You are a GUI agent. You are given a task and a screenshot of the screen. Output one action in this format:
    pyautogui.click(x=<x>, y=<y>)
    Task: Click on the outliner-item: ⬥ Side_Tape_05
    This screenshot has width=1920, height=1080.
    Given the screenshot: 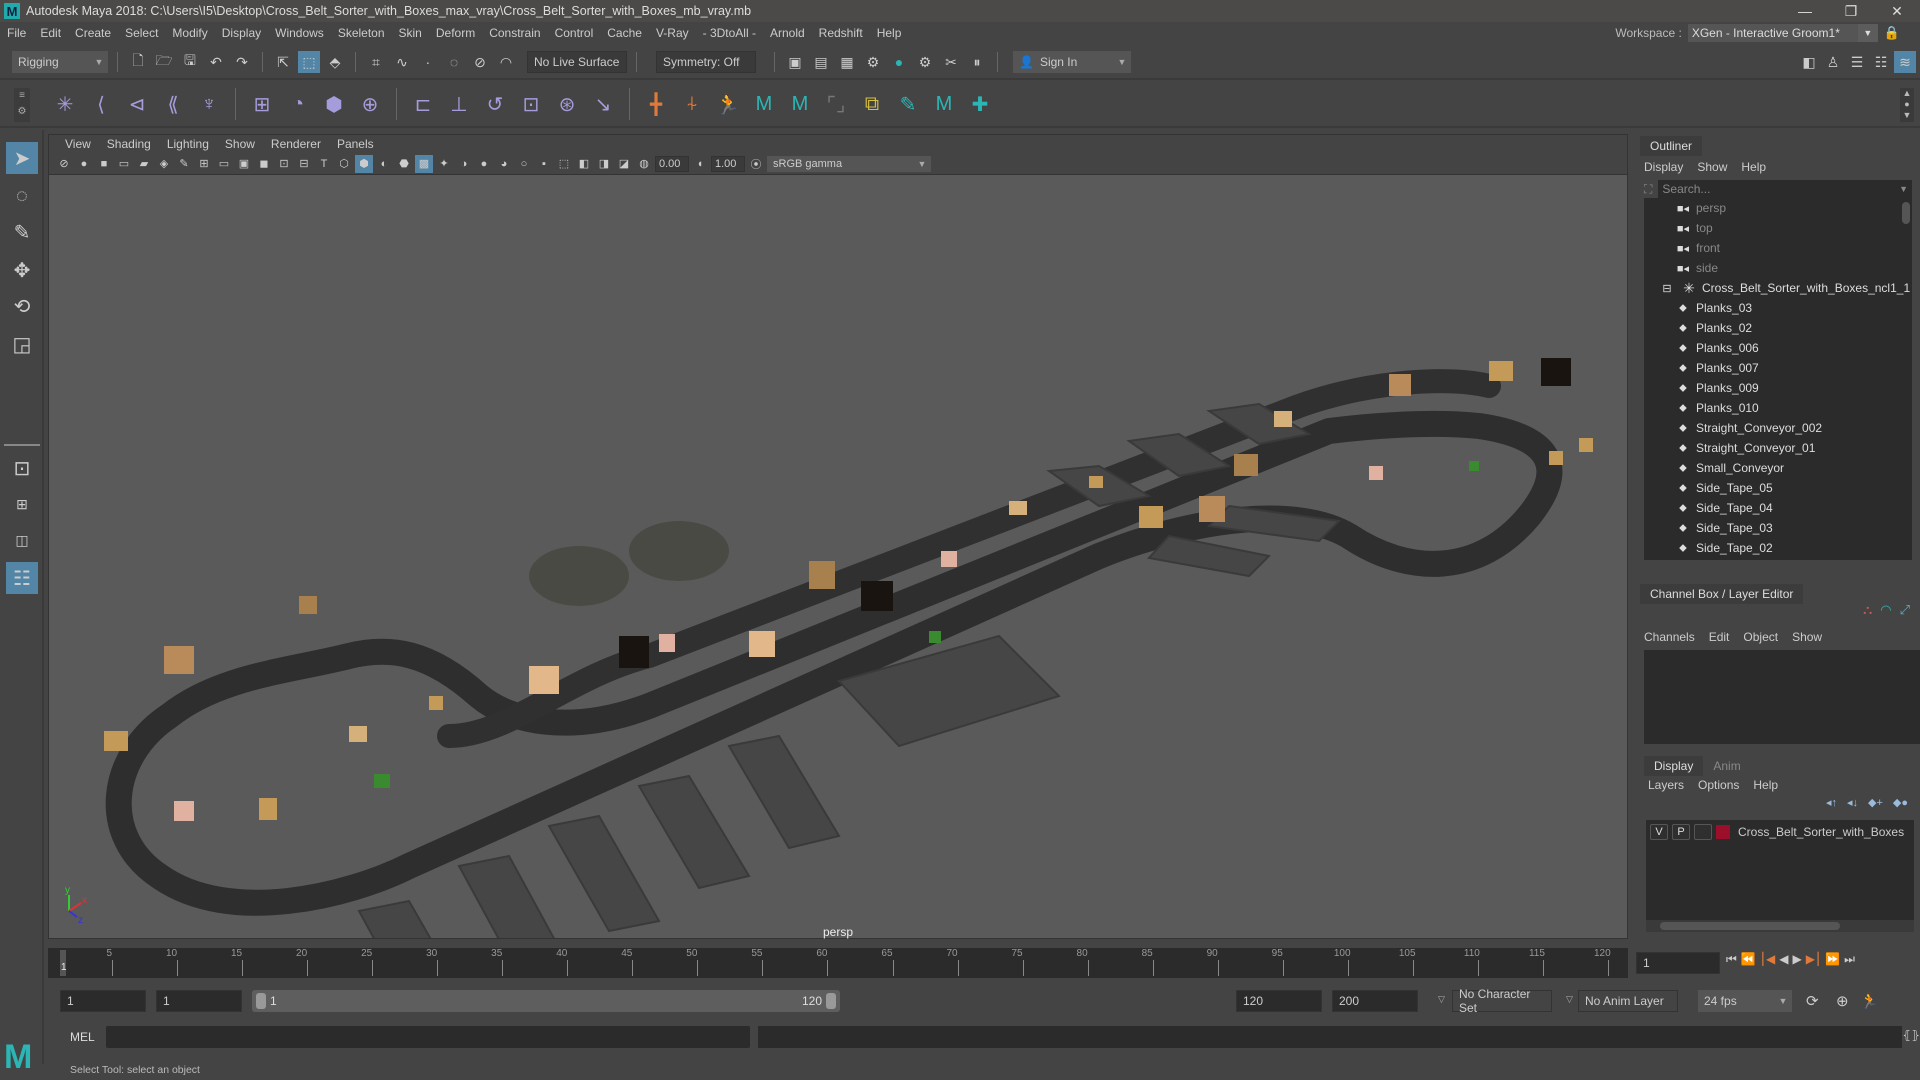 What is the action you would take?
    pyautogui.click(x=1778, y=488)
    